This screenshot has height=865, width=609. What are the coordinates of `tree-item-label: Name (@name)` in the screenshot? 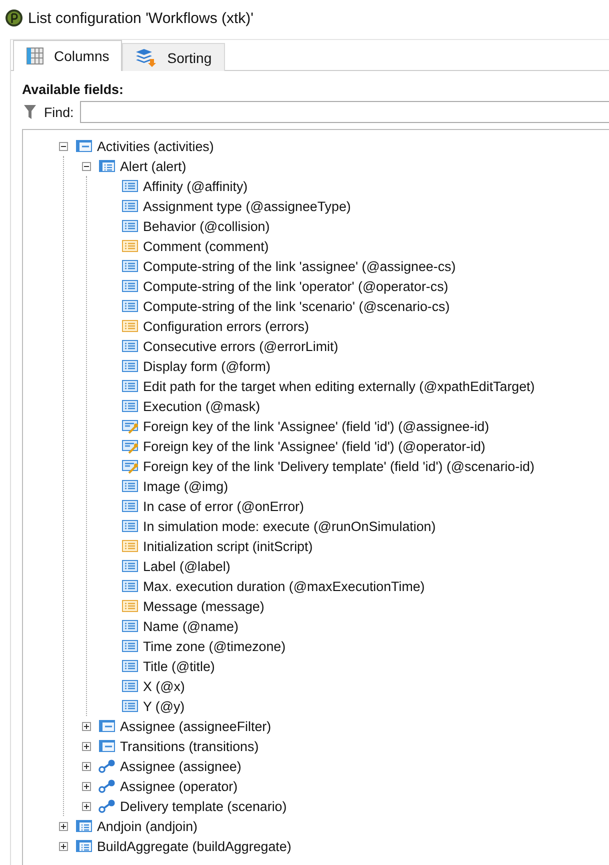 It's located at (190, 626).